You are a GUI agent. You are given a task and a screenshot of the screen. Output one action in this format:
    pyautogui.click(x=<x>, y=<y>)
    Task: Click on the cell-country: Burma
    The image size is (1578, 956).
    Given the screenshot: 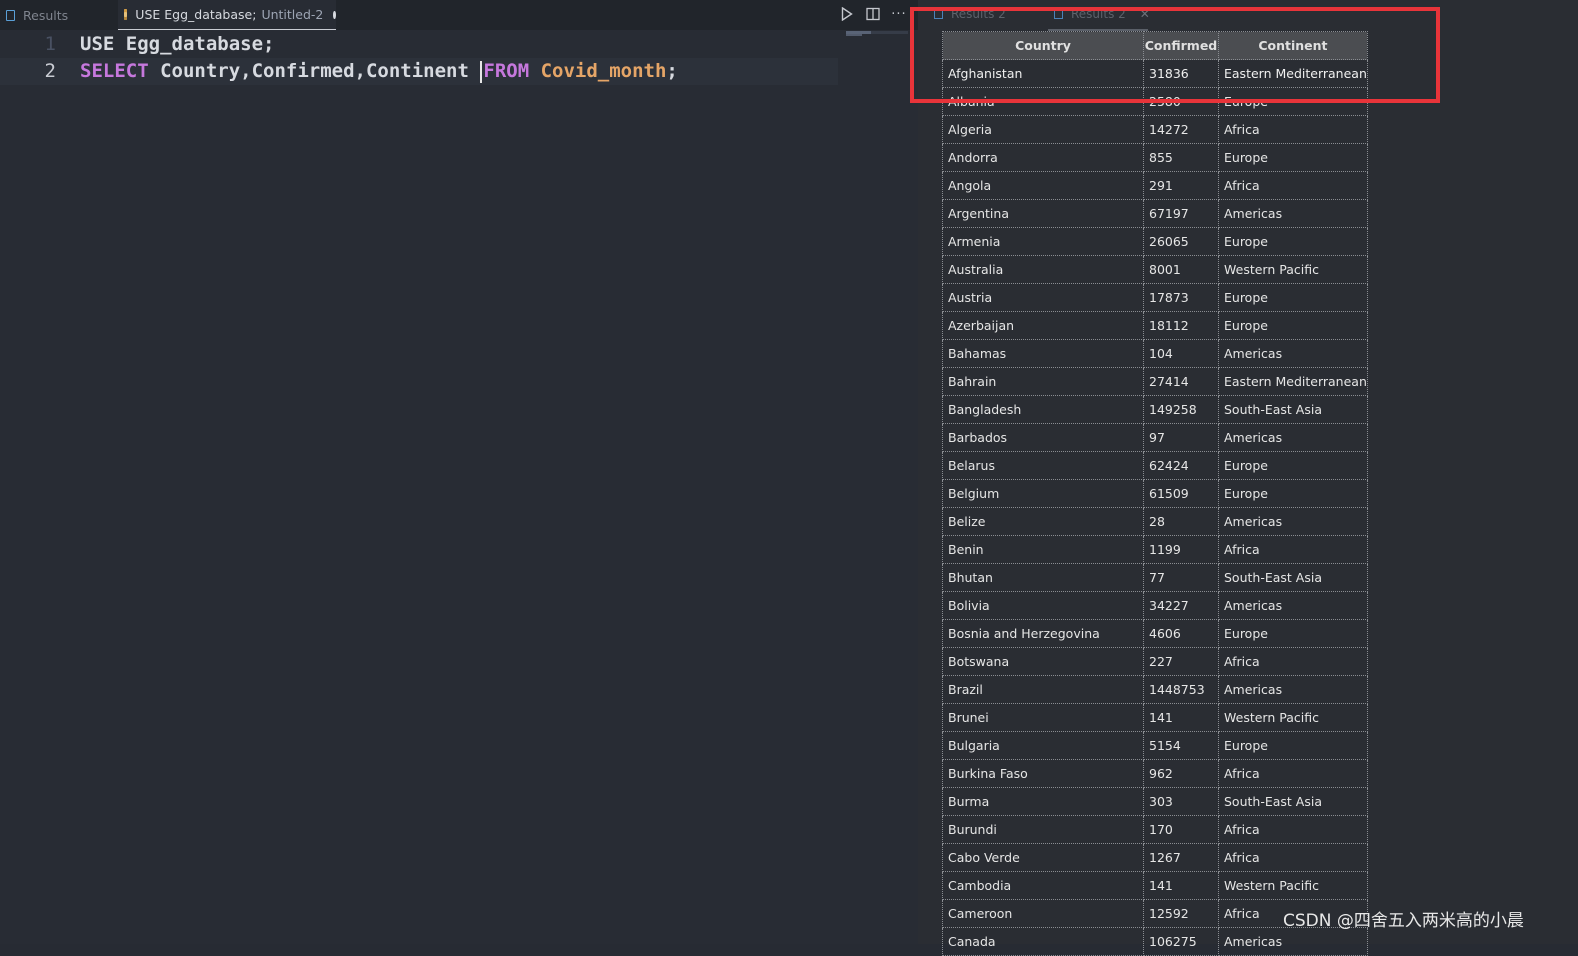 What is the action you would take?
    pyautogui.click(x=1043, y=801)
    